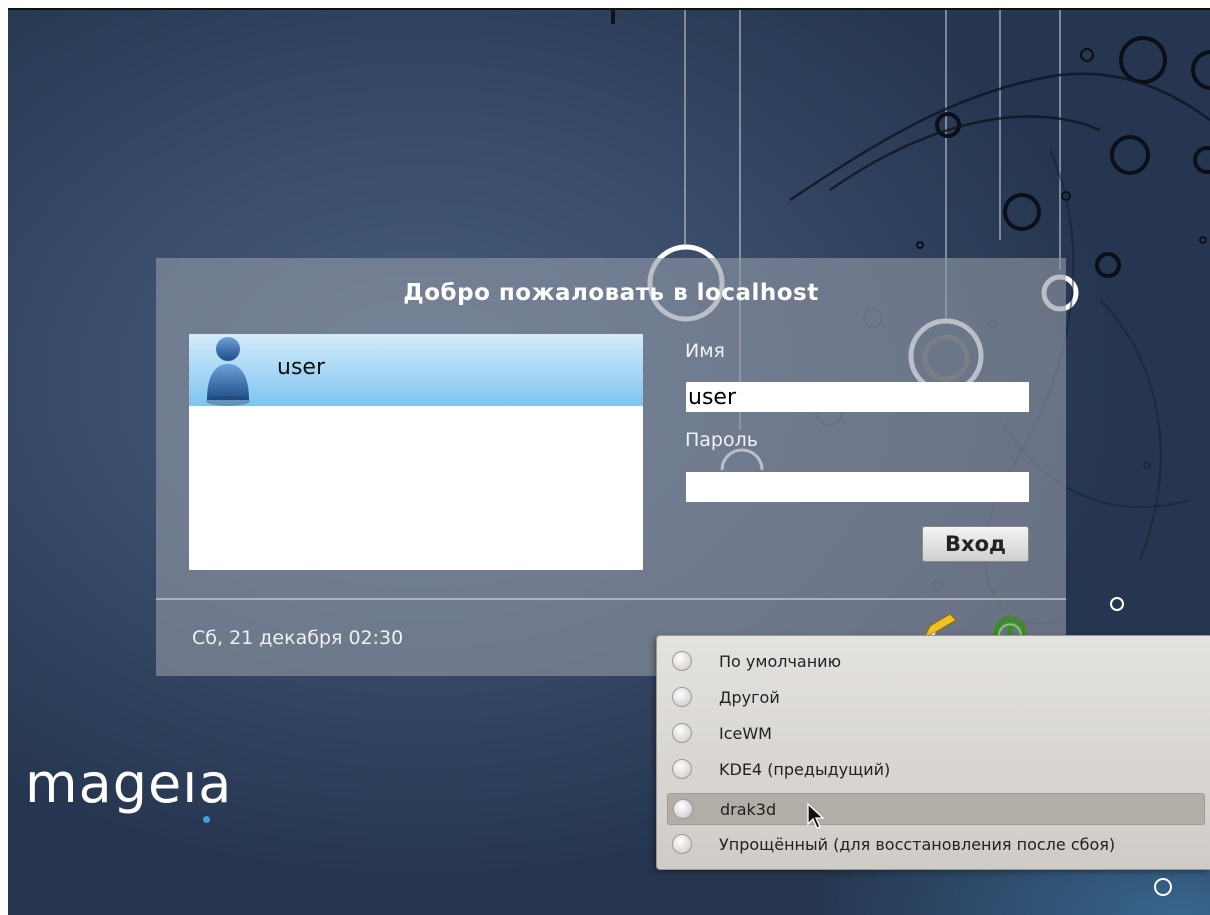 This screenshot has height=915, width=1210. What do you see at coordinates (745, 733) in the screenshot?
I see `session-option-label: IceWM` at bounding box center [745, 733].